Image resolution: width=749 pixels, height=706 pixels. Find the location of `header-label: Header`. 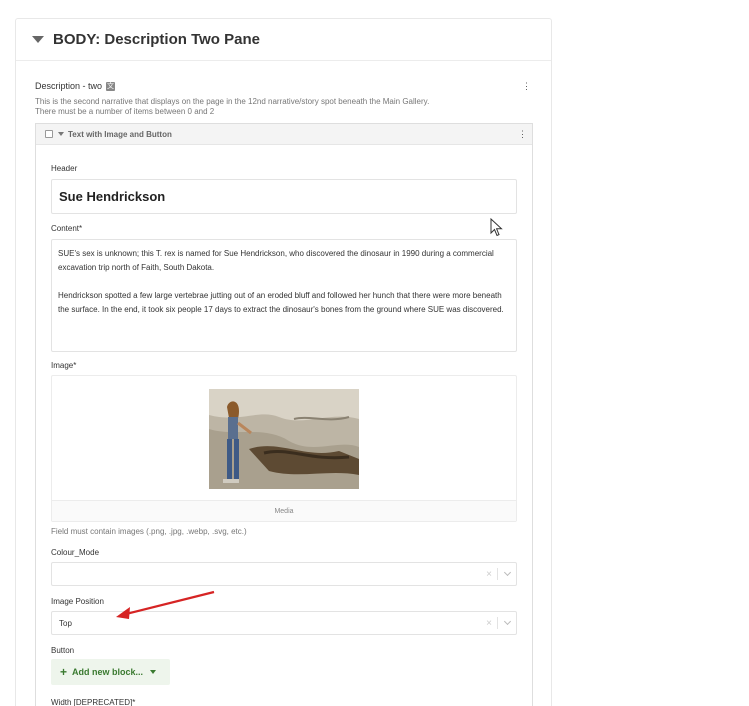

header-label: Header is located at coordinates (64, 168).